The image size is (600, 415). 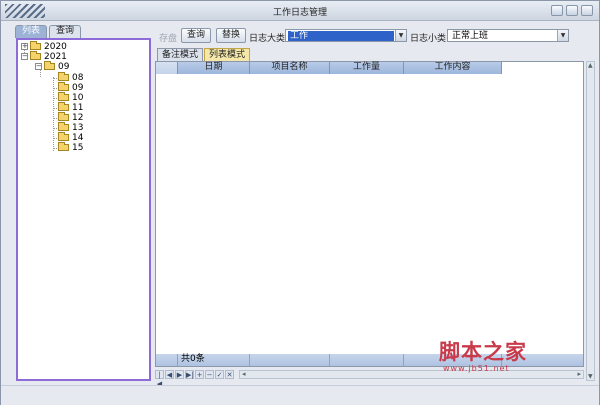 I want to click on prev-record-icon: ◀, so click(x=169, y=374).